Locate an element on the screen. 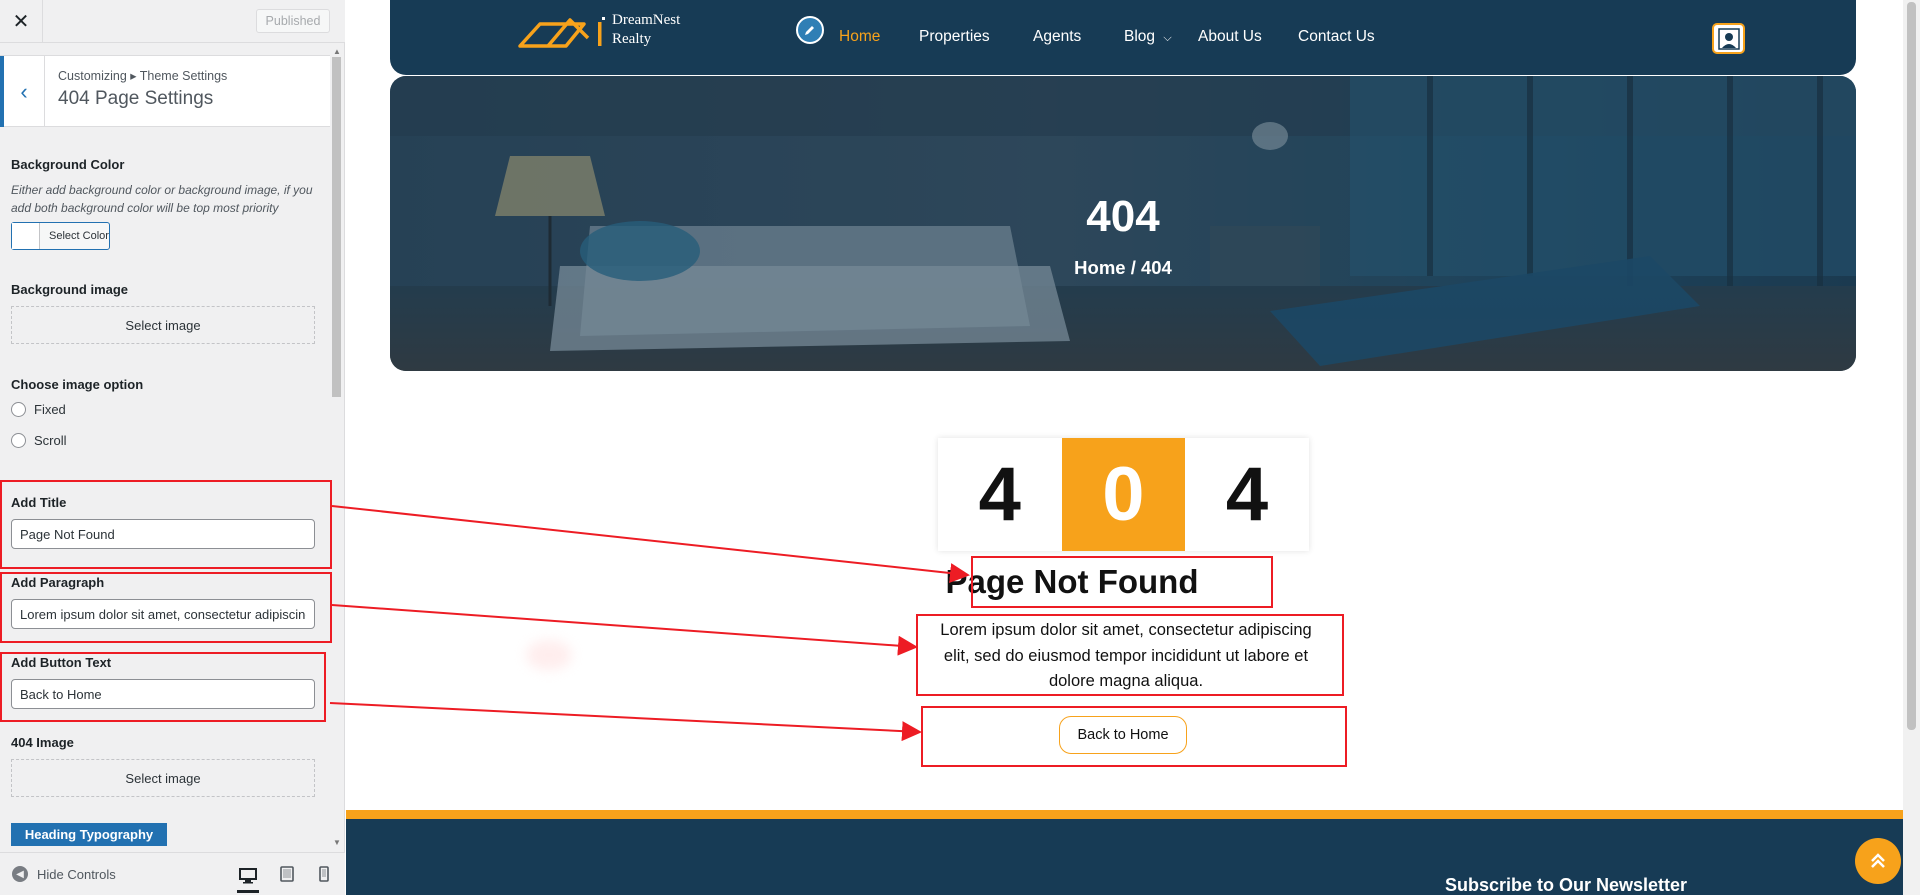 The image size is (1920, 895). scroll-to-top-icon is located at coordinates (1878, 861).